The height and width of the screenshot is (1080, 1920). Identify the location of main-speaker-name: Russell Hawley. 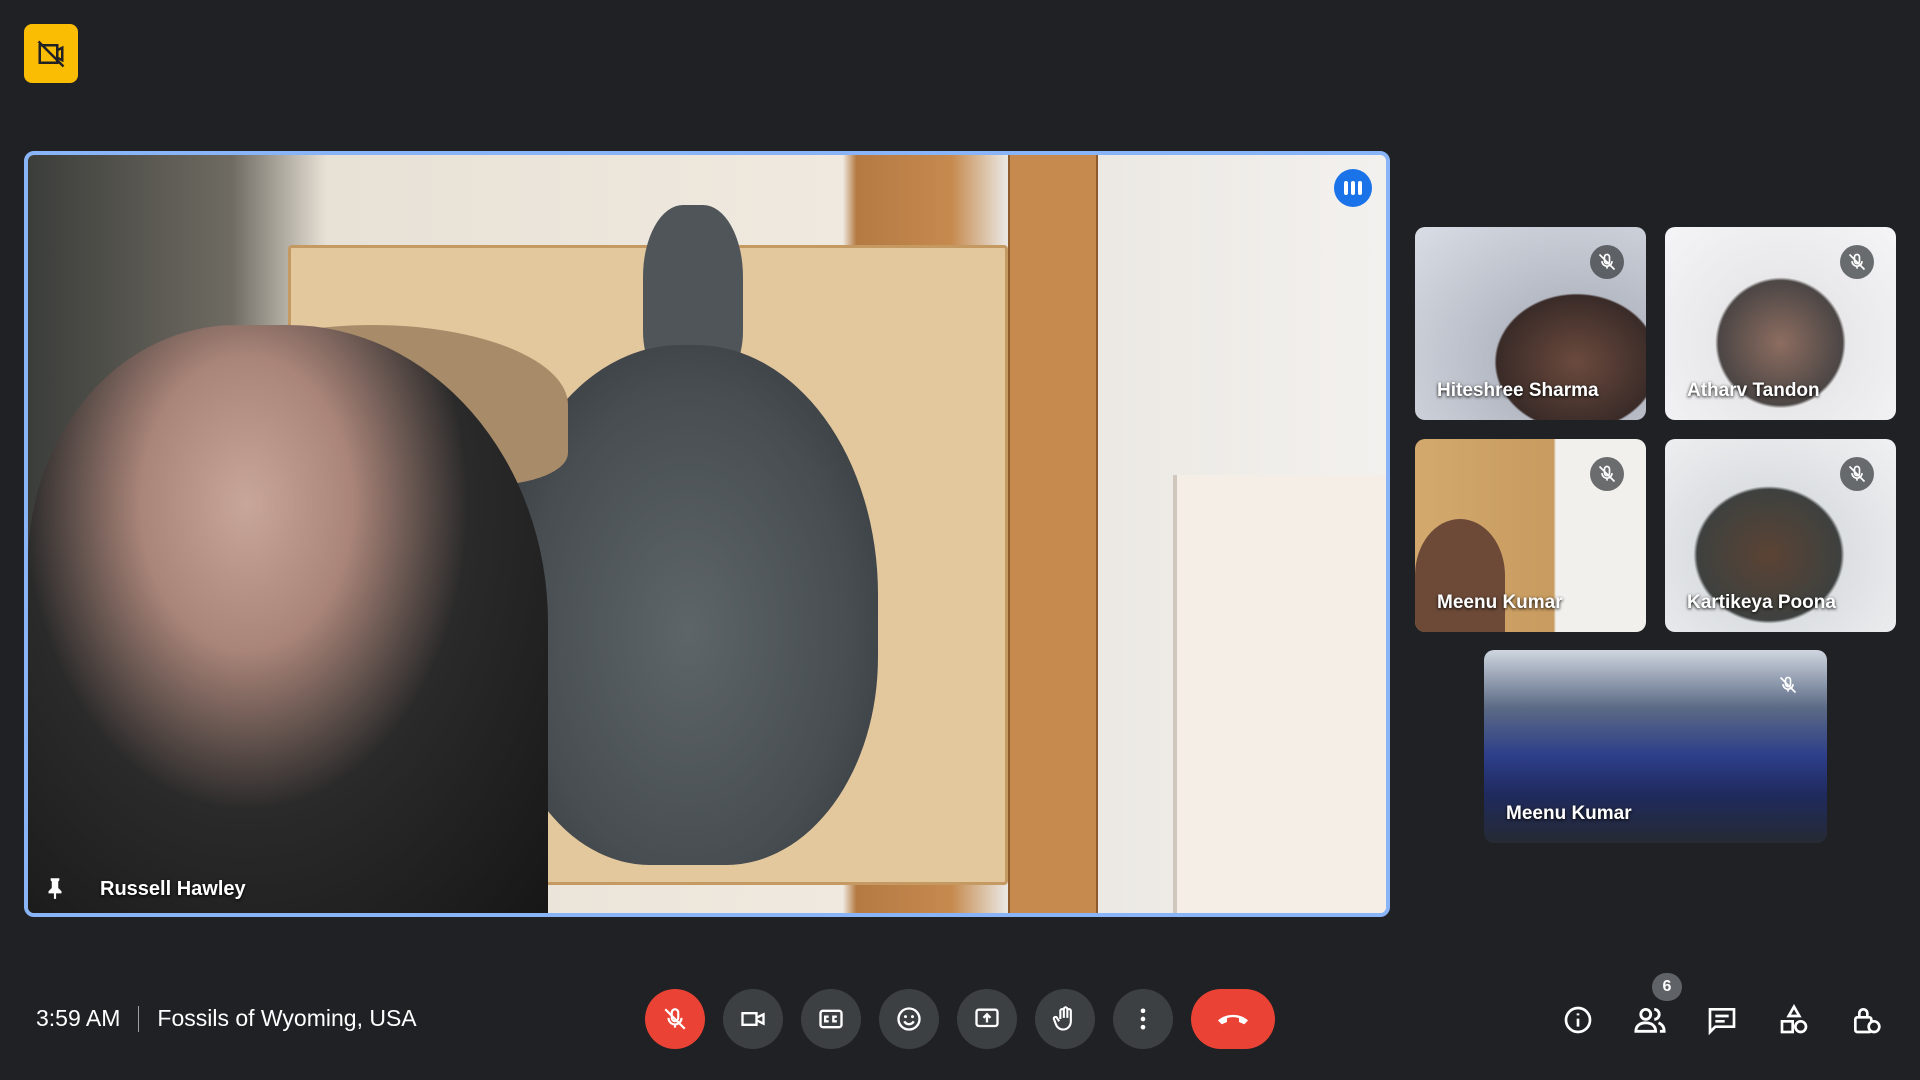
(173, 889).